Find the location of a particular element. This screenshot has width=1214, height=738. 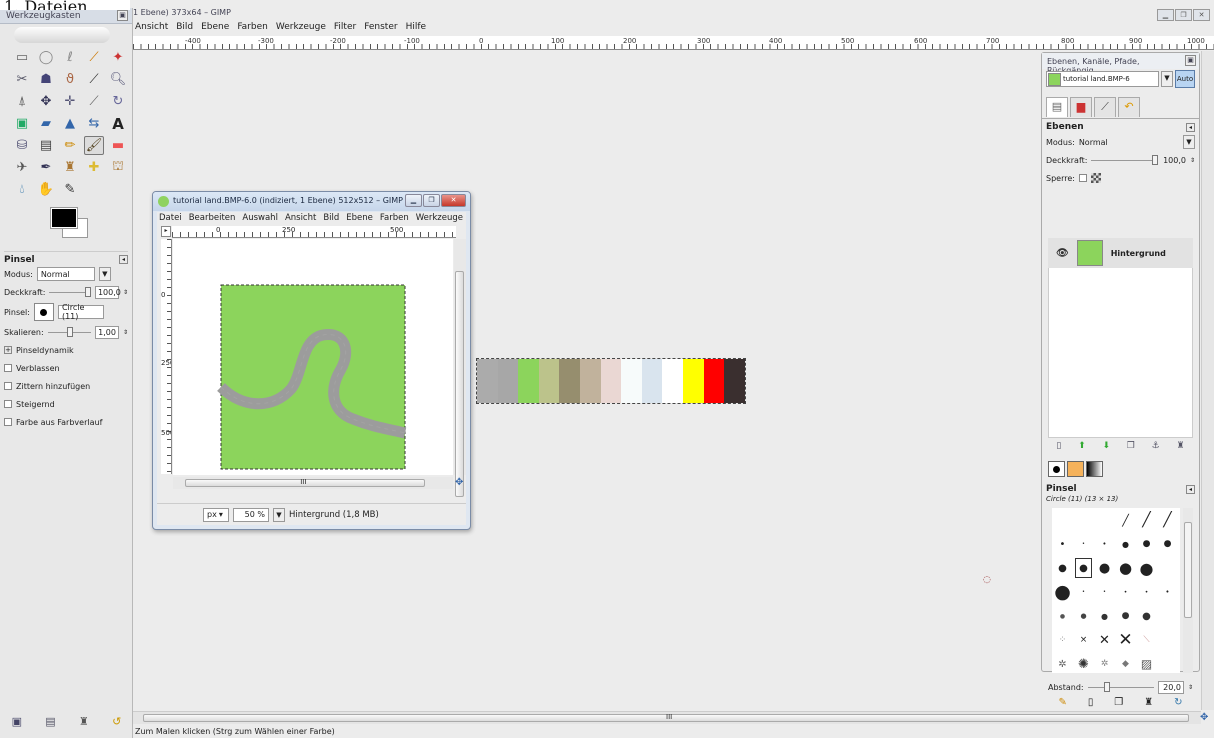

perspective-clone-icon: ⛫ is located at coordinates (118, 167).